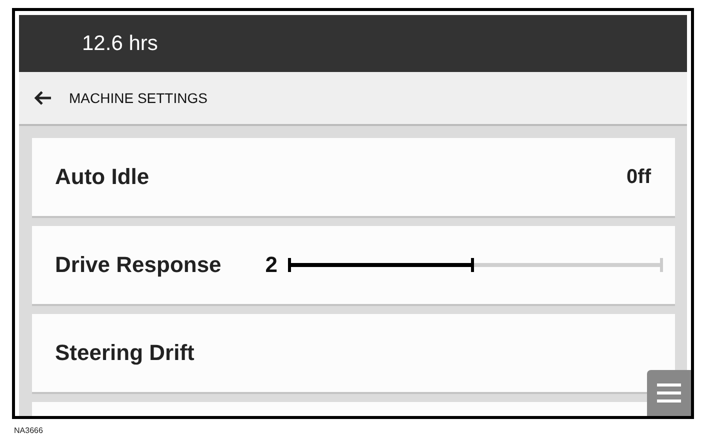 The width and height of the screenshot is (704, 443). I want to click on menu-button, so click(669, 393).